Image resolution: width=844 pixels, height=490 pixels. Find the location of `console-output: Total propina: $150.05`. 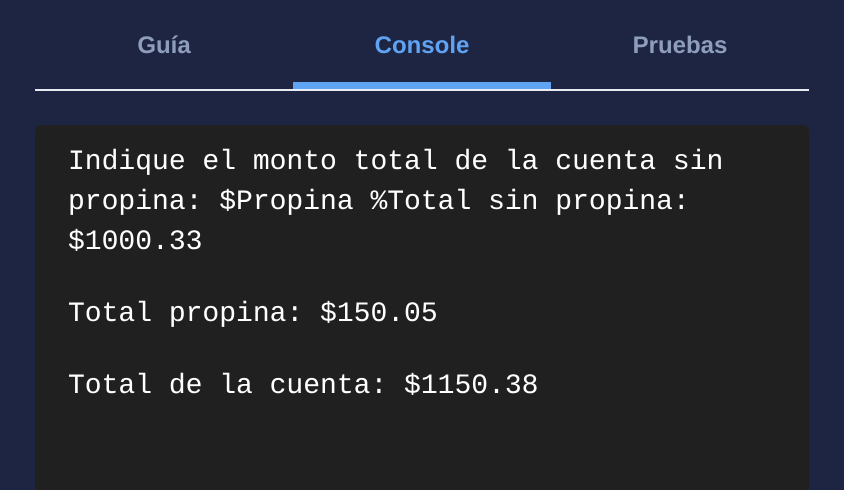

console-output: Total propina: $150.05 is located at coordinates (253, 315).